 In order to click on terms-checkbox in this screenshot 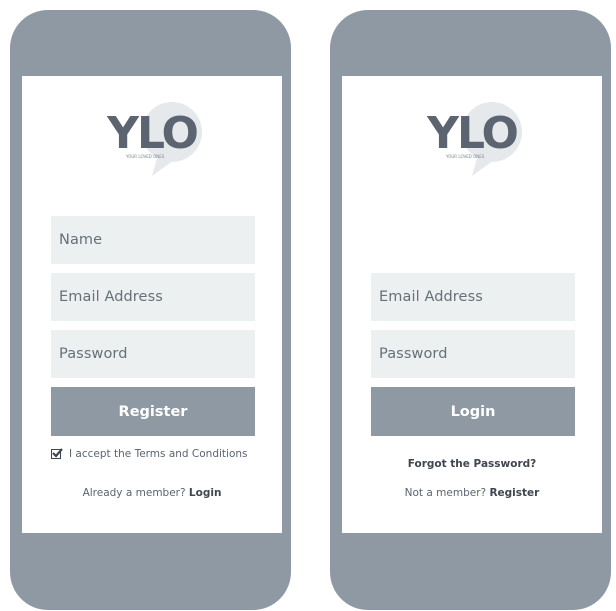, I will do `click(57, 453)`.